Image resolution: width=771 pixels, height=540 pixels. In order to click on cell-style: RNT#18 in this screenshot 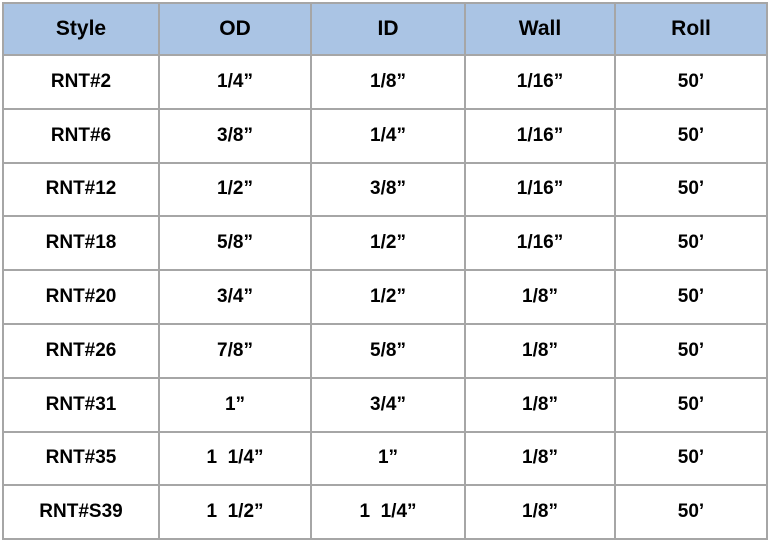, I will do `click(81, 243)`.